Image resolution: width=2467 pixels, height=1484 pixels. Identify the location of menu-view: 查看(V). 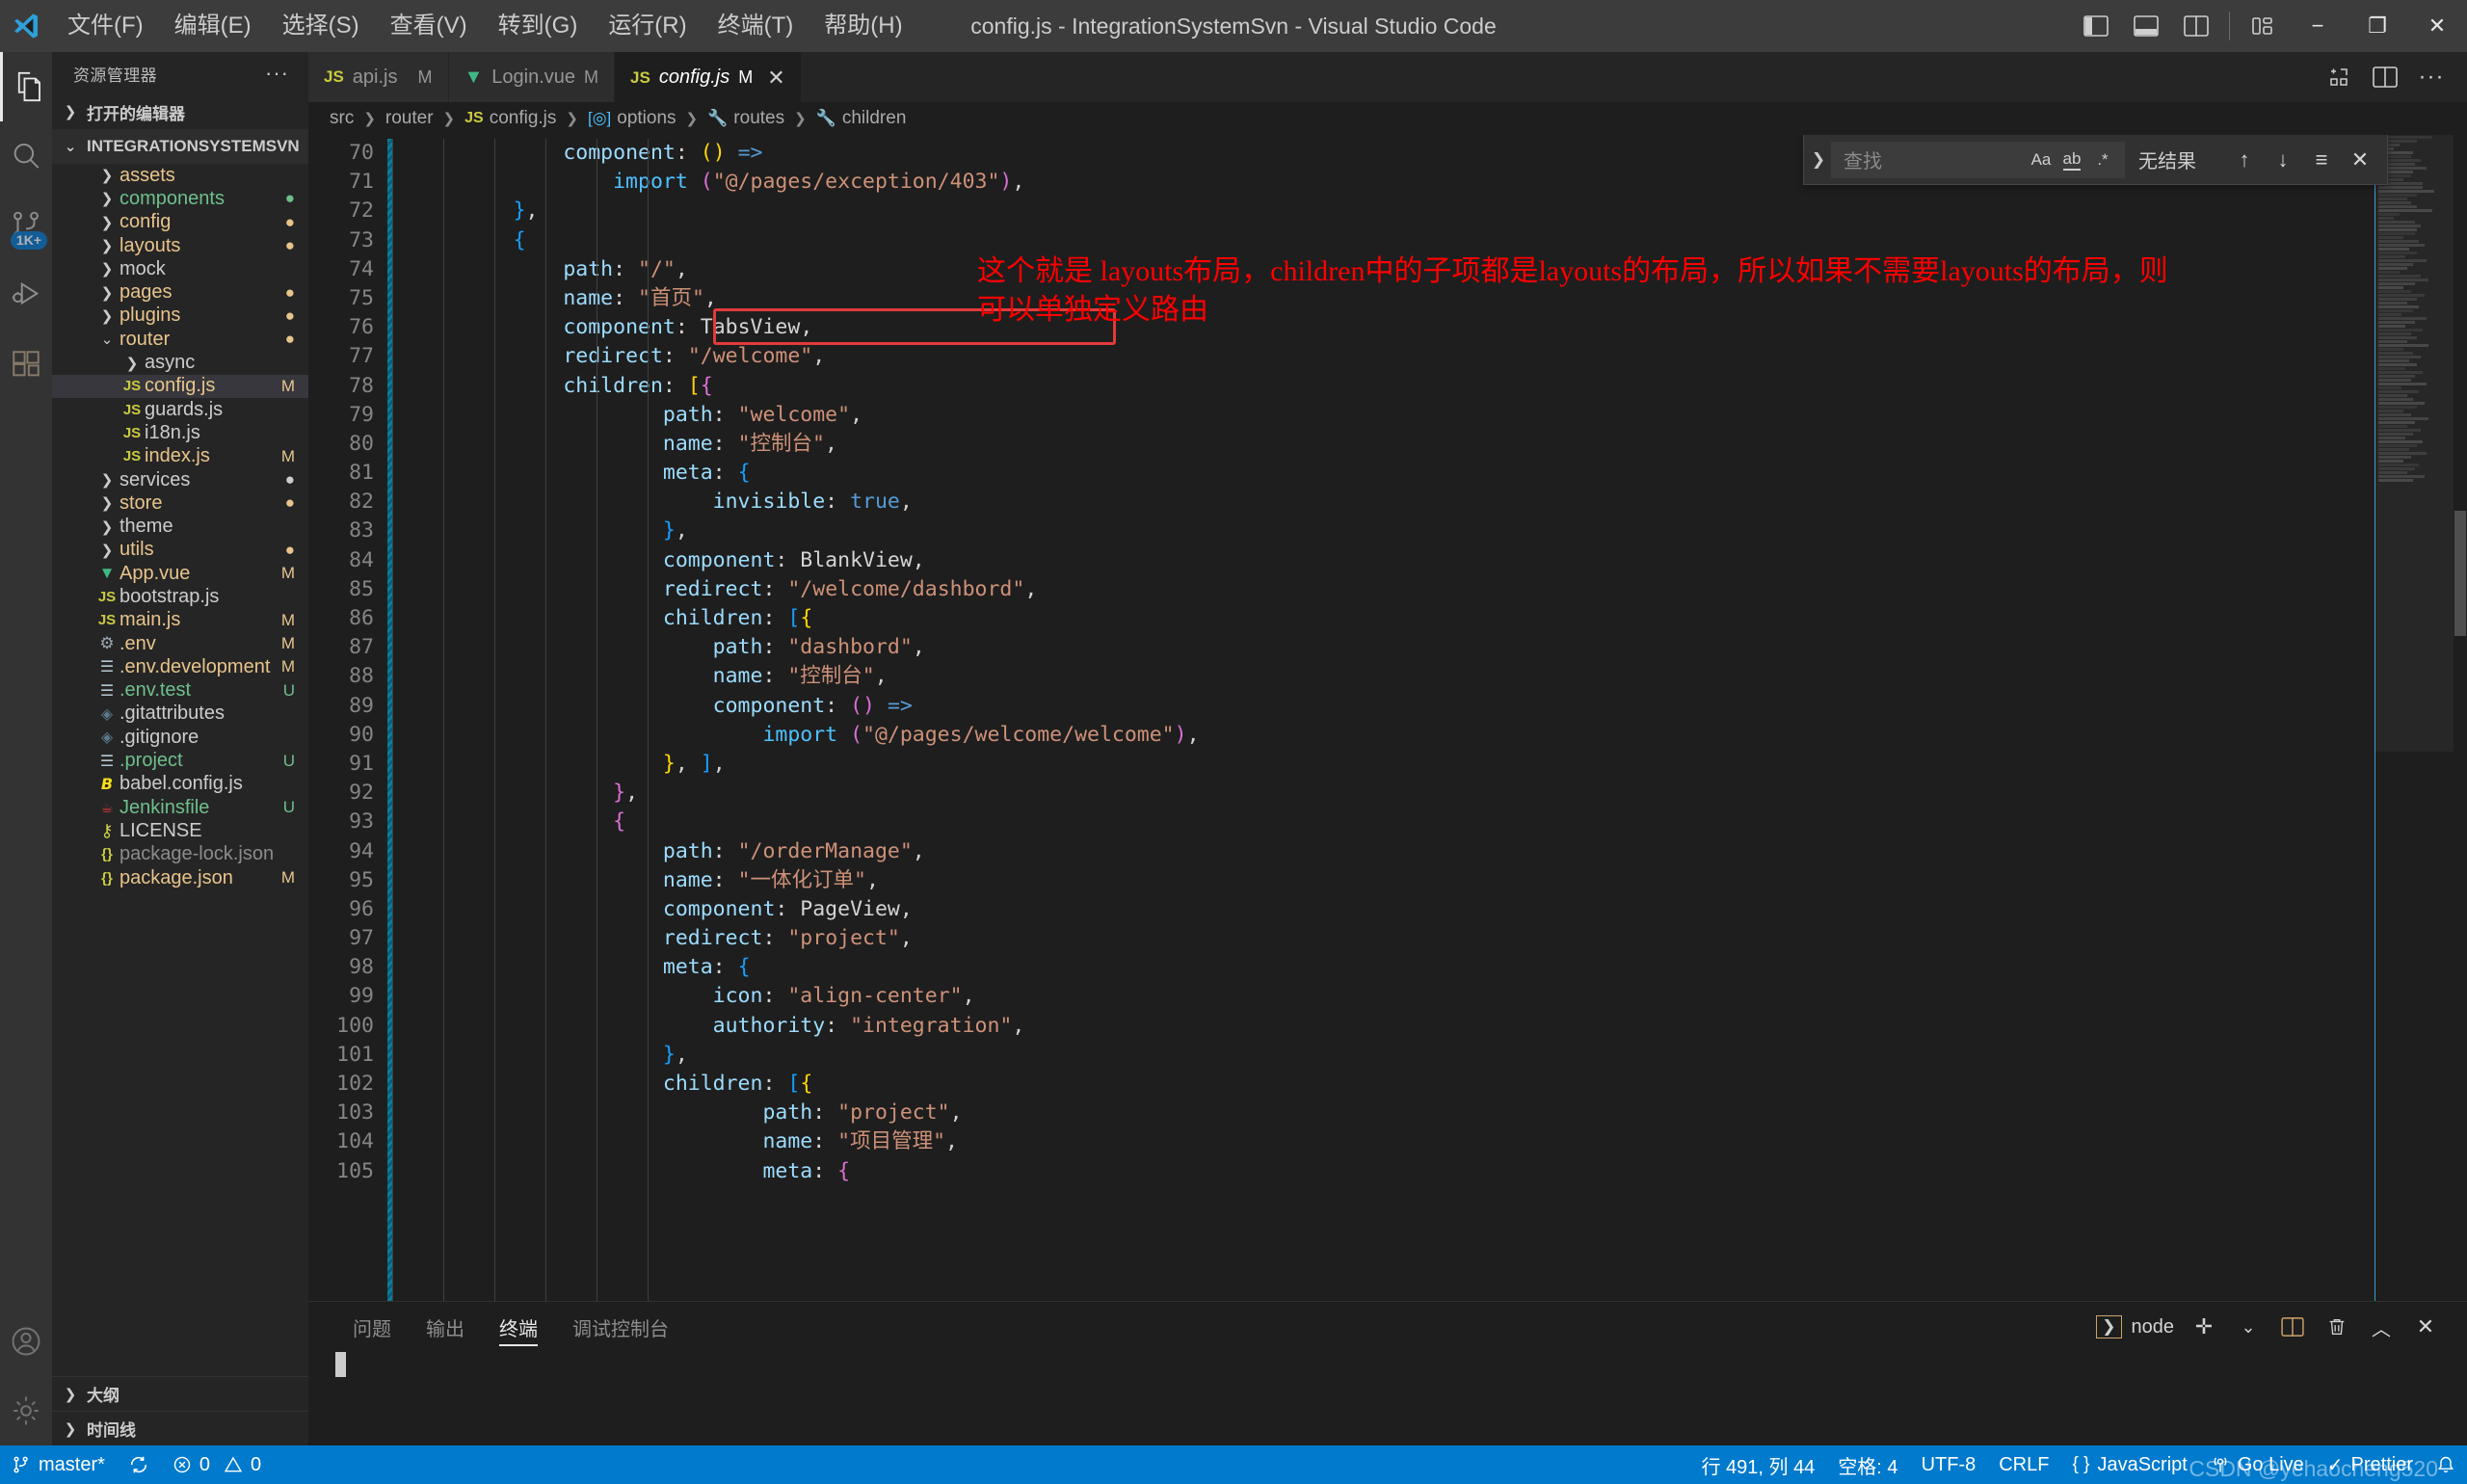
(429, 26).